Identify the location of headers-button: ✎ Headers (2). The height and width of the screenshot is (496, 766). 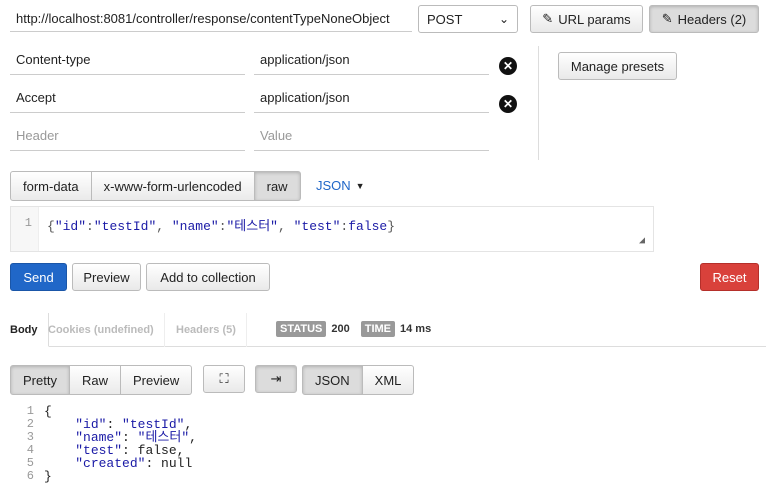
(704, 19).